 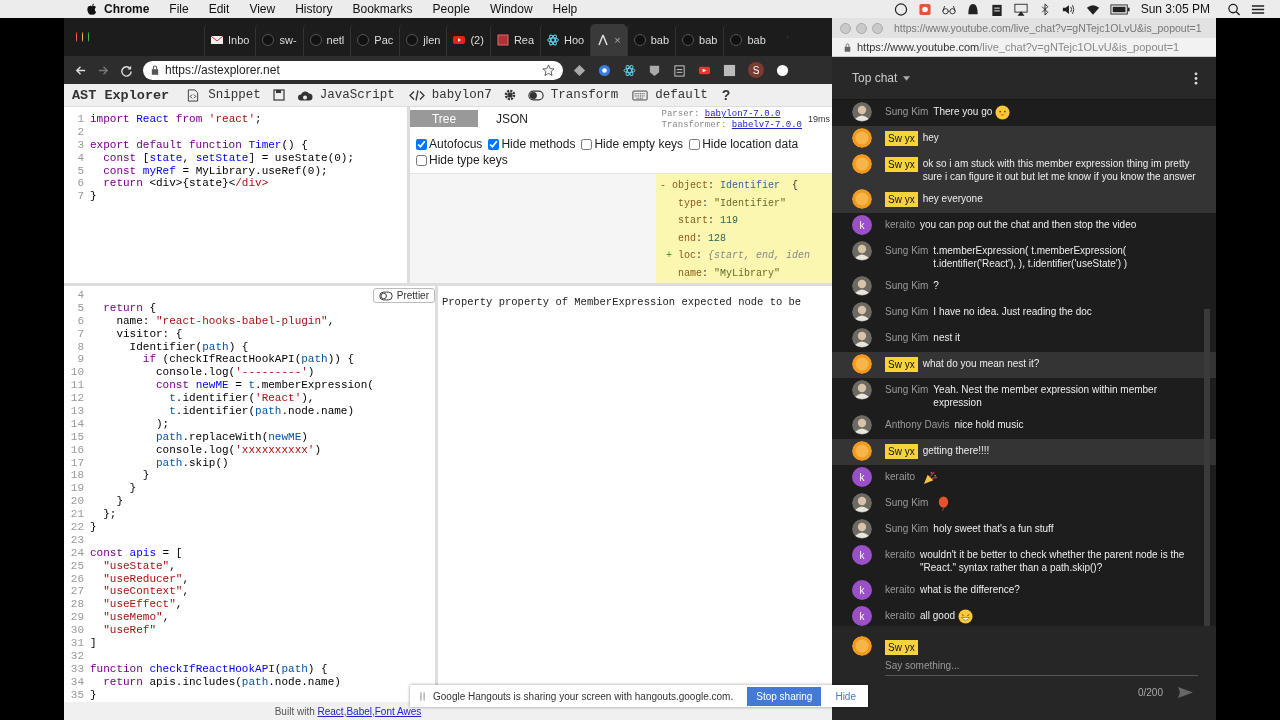 What do you see at coordinates (750, 144) in the screenshot?
I see `checkbox-label: Hide location data` at bounding box center [750, 144].